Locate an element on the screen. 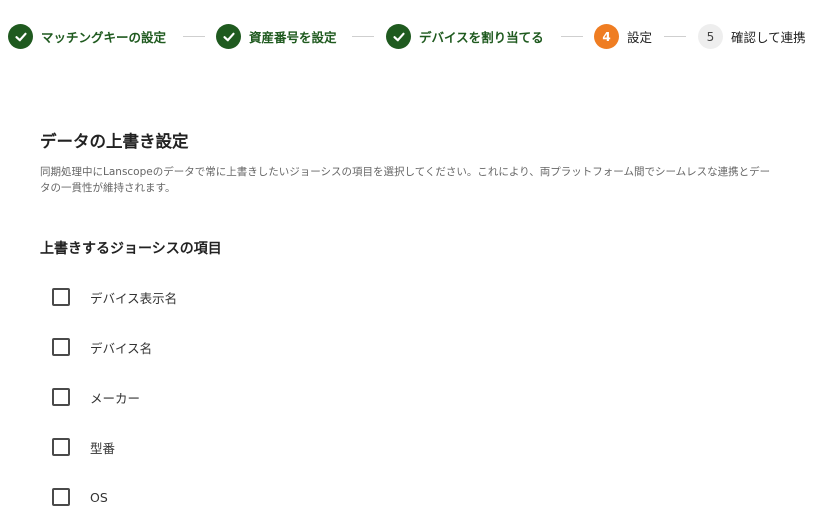 Image resolution: width=829 pixels, height=528 pixels. checkbox-os: OS is located at coordinates (80, 497).